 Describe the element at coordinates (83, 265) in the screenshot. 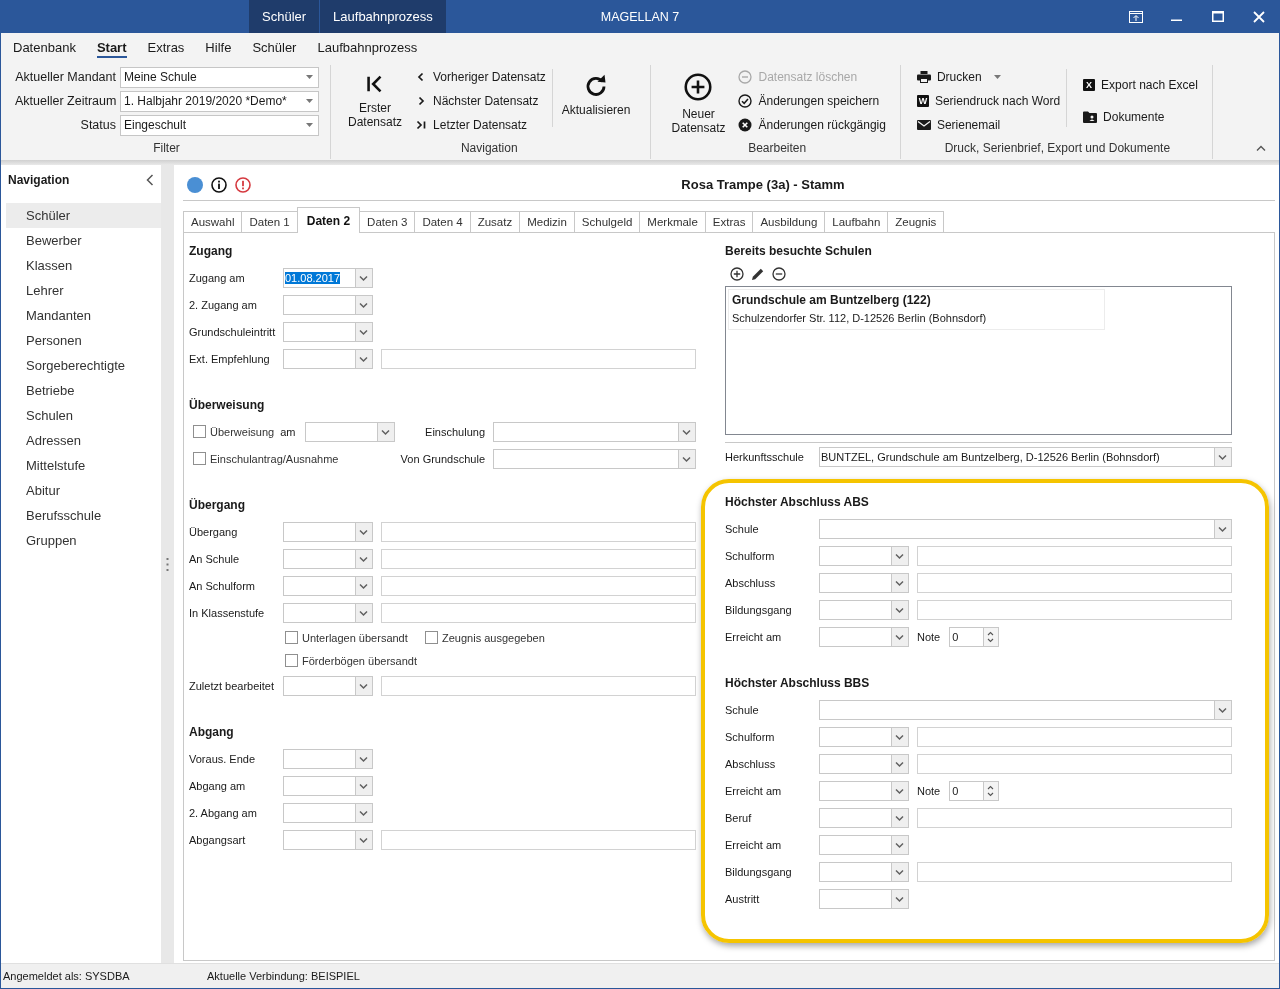

I see `nav-item: Klassen` at that location.